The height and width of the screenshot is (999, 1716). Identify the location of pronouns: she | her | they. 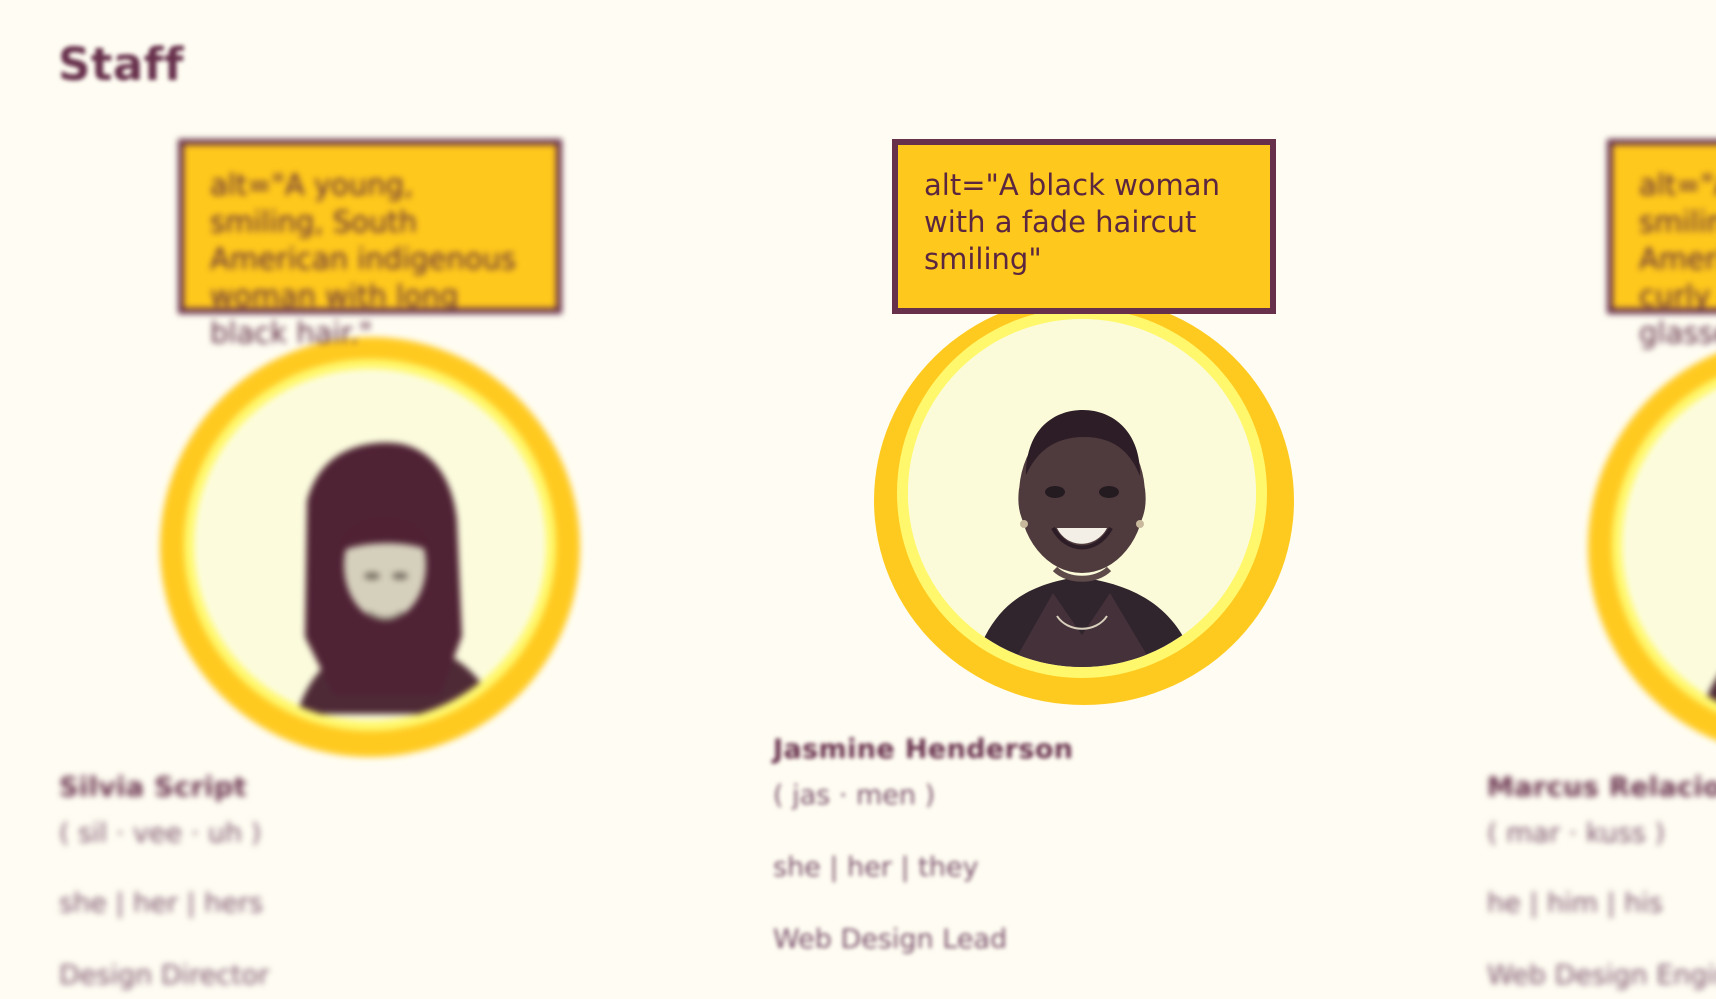
(876, 867).